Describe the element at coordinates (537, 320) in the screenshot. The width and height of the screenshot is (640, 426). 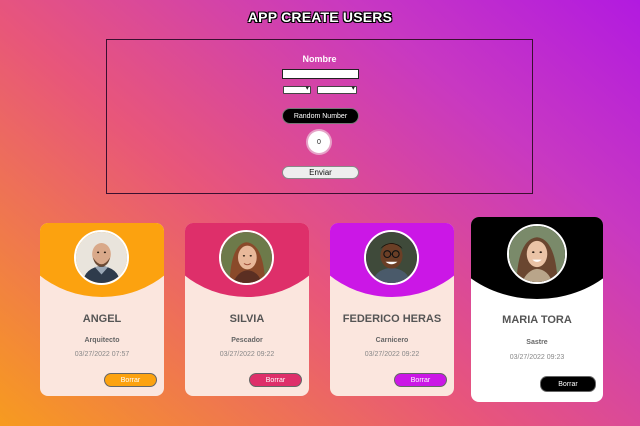
I see `user-name: MARIA TORA` at that location.